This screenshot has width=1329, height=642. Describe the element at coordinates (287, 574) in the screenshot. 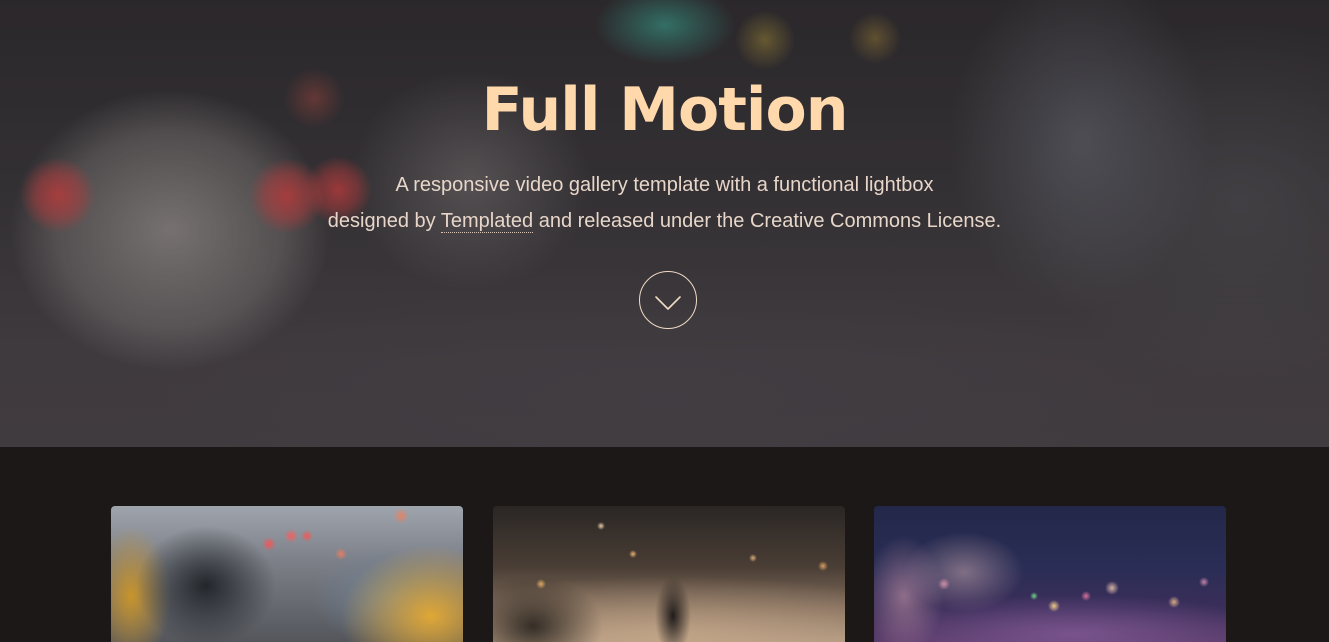

I see `gallery-thumbnail-taxi-traffic` at that location.